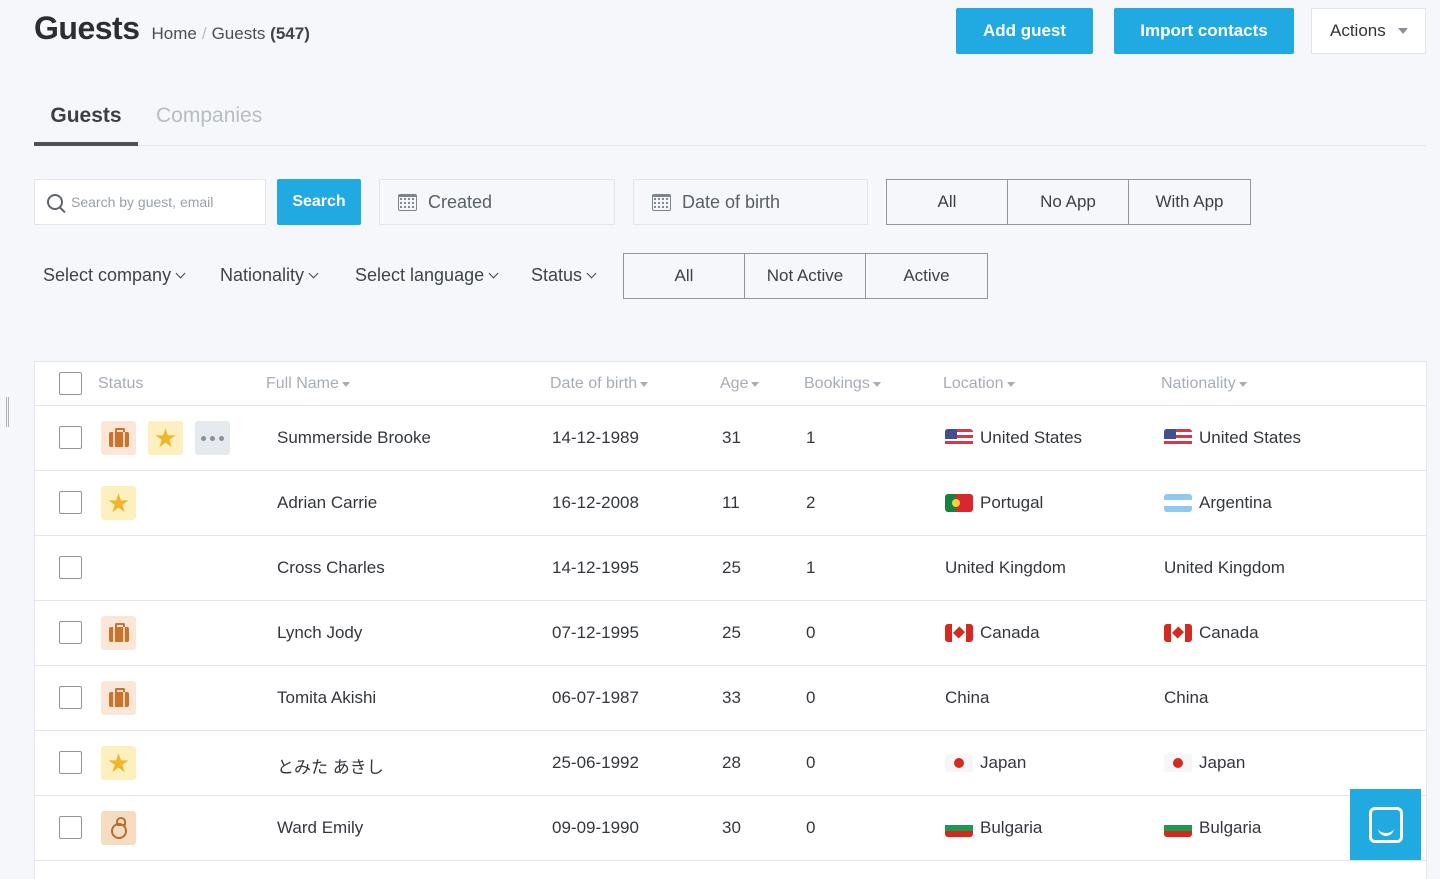 The image size is (1440, 879). What do you see at coordinates (1204, 31) in the screenshot?
I see `import-contacts-button: Import contacts` at bounding box center [1204, 31].